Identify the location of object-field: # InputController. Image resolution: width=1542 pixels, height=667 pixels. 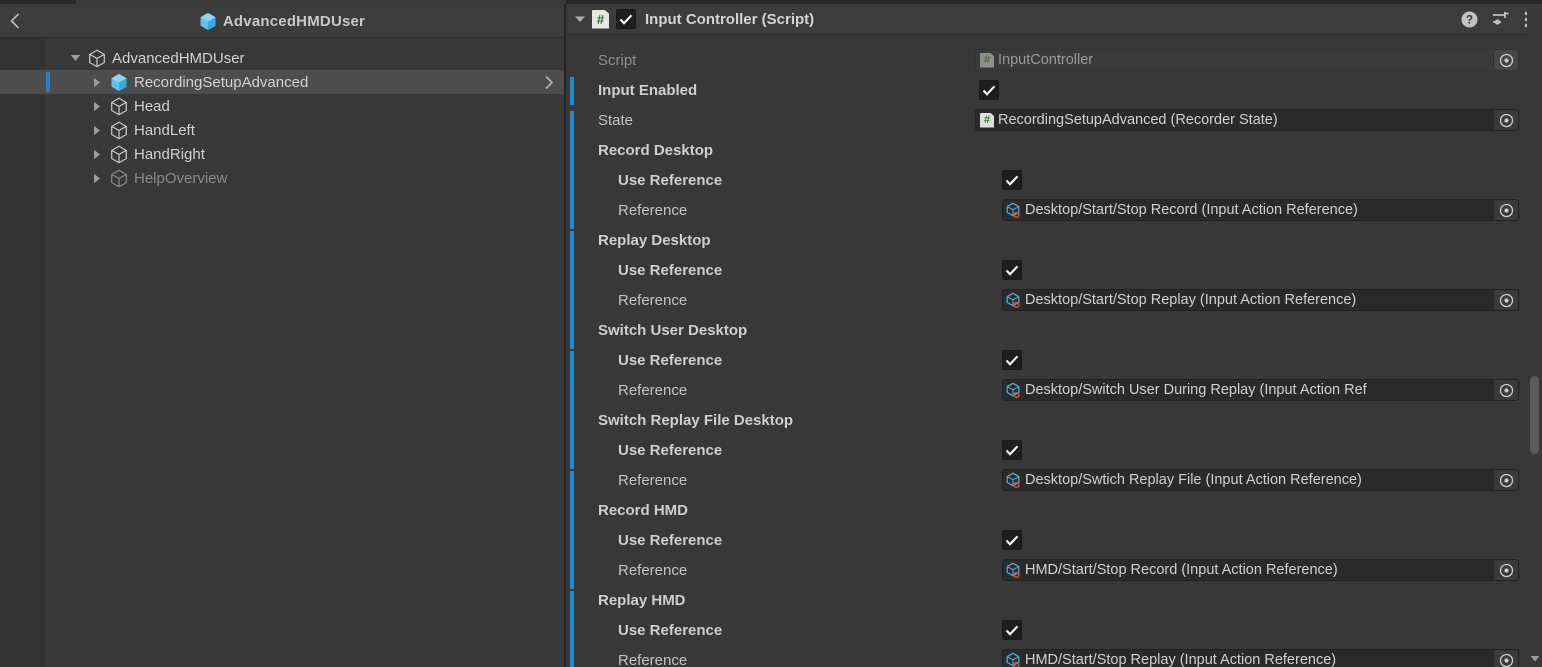
(1247, 60).